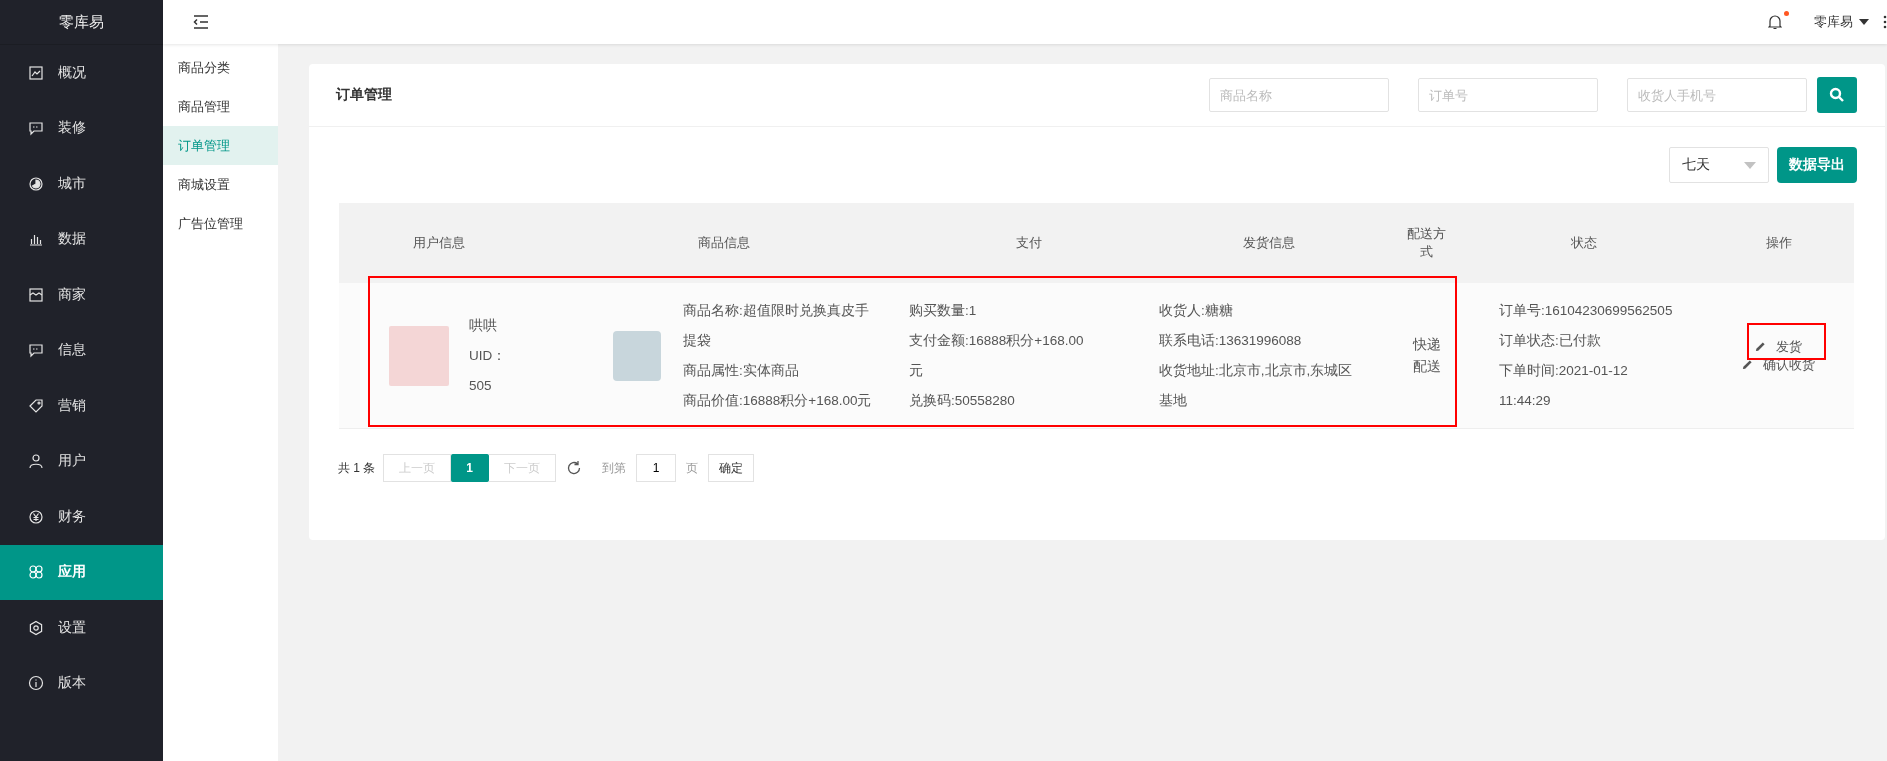  What do you see at coordinates (220, 184) in the screenshot?
I see `submenu-item: 商城设置` at bounding box center [220, 184].